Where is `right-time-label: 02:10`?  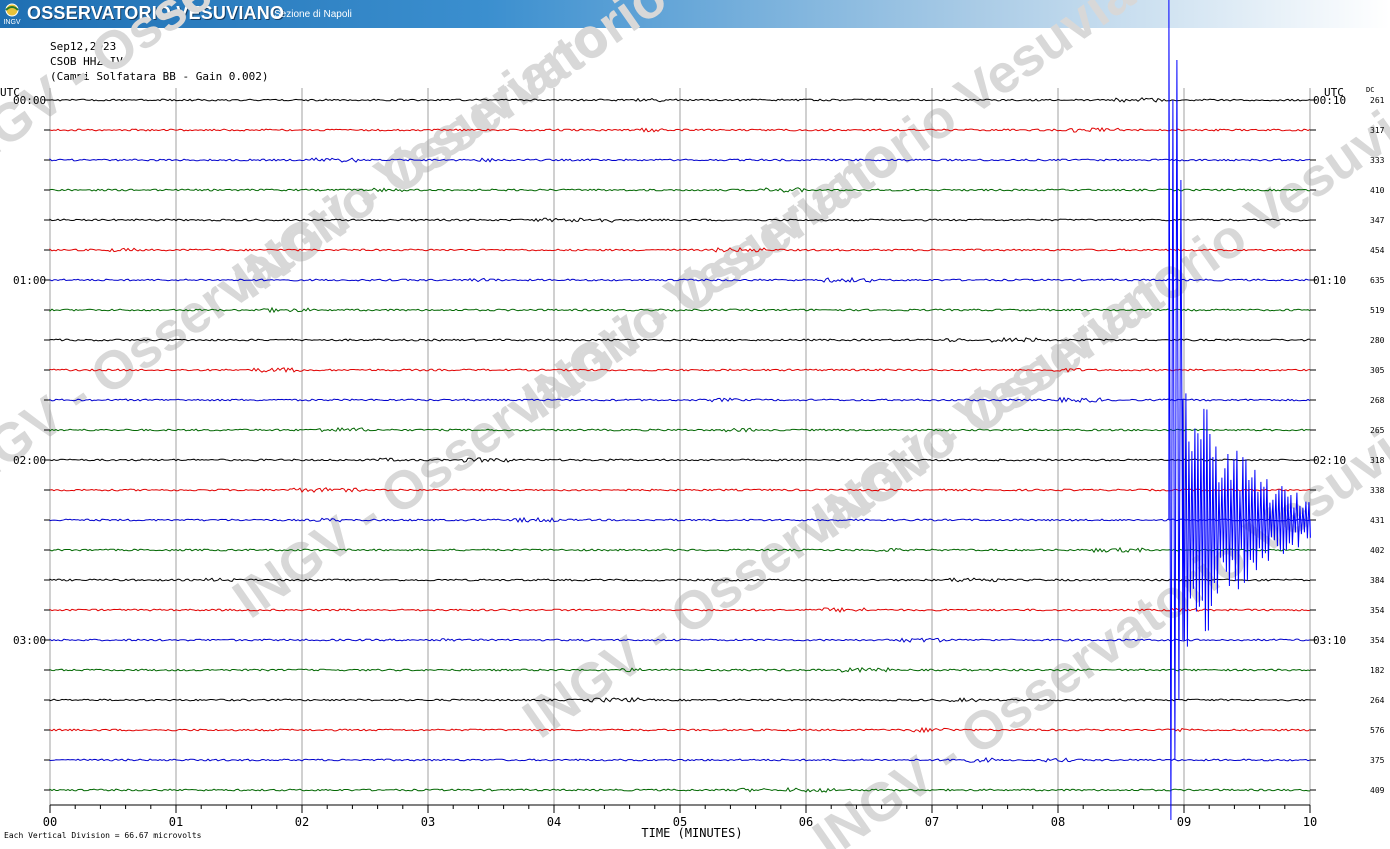 right-time-label: 02:10 is located at coordinates (1329, 460).